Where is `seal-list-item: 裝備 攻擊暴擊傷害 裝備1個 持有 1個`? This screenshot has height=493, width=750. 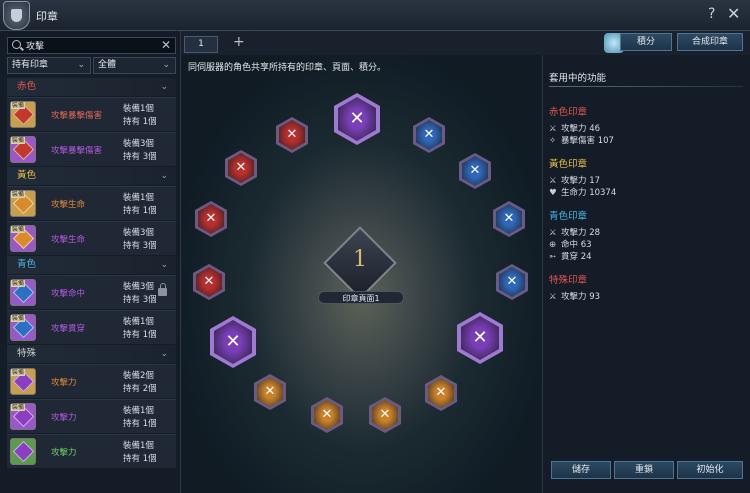
seal-list-item: 裝備 攻擊暴擊傷害 裝備1個 持有 1個 is located at coordinates (91, 114).